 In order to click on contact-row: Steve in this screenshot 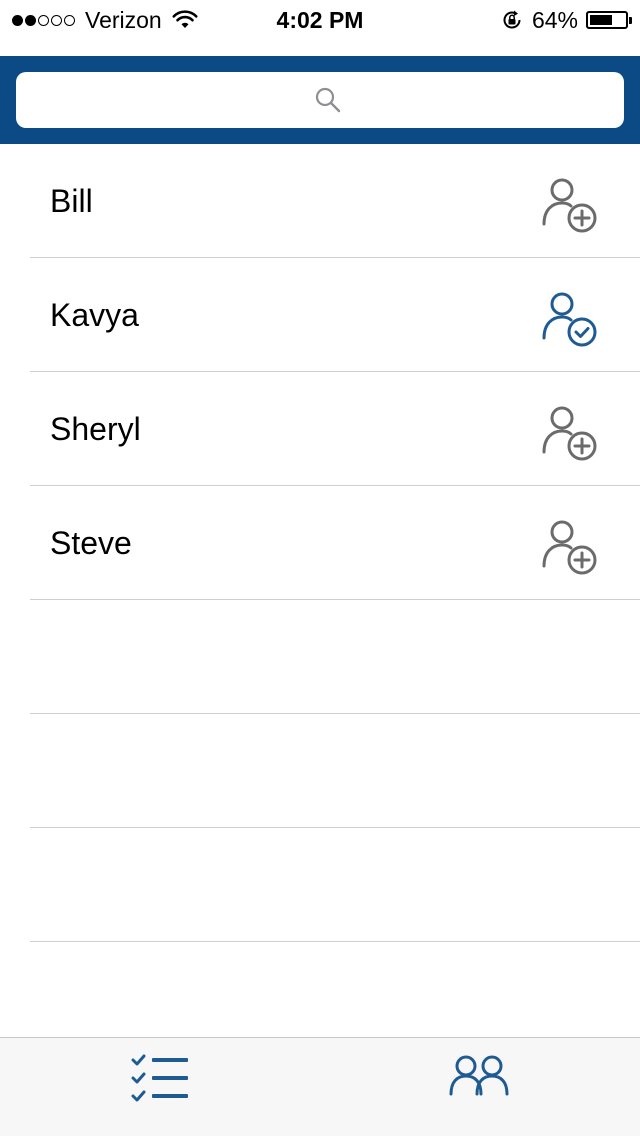, I will do `click(335, 543)`.